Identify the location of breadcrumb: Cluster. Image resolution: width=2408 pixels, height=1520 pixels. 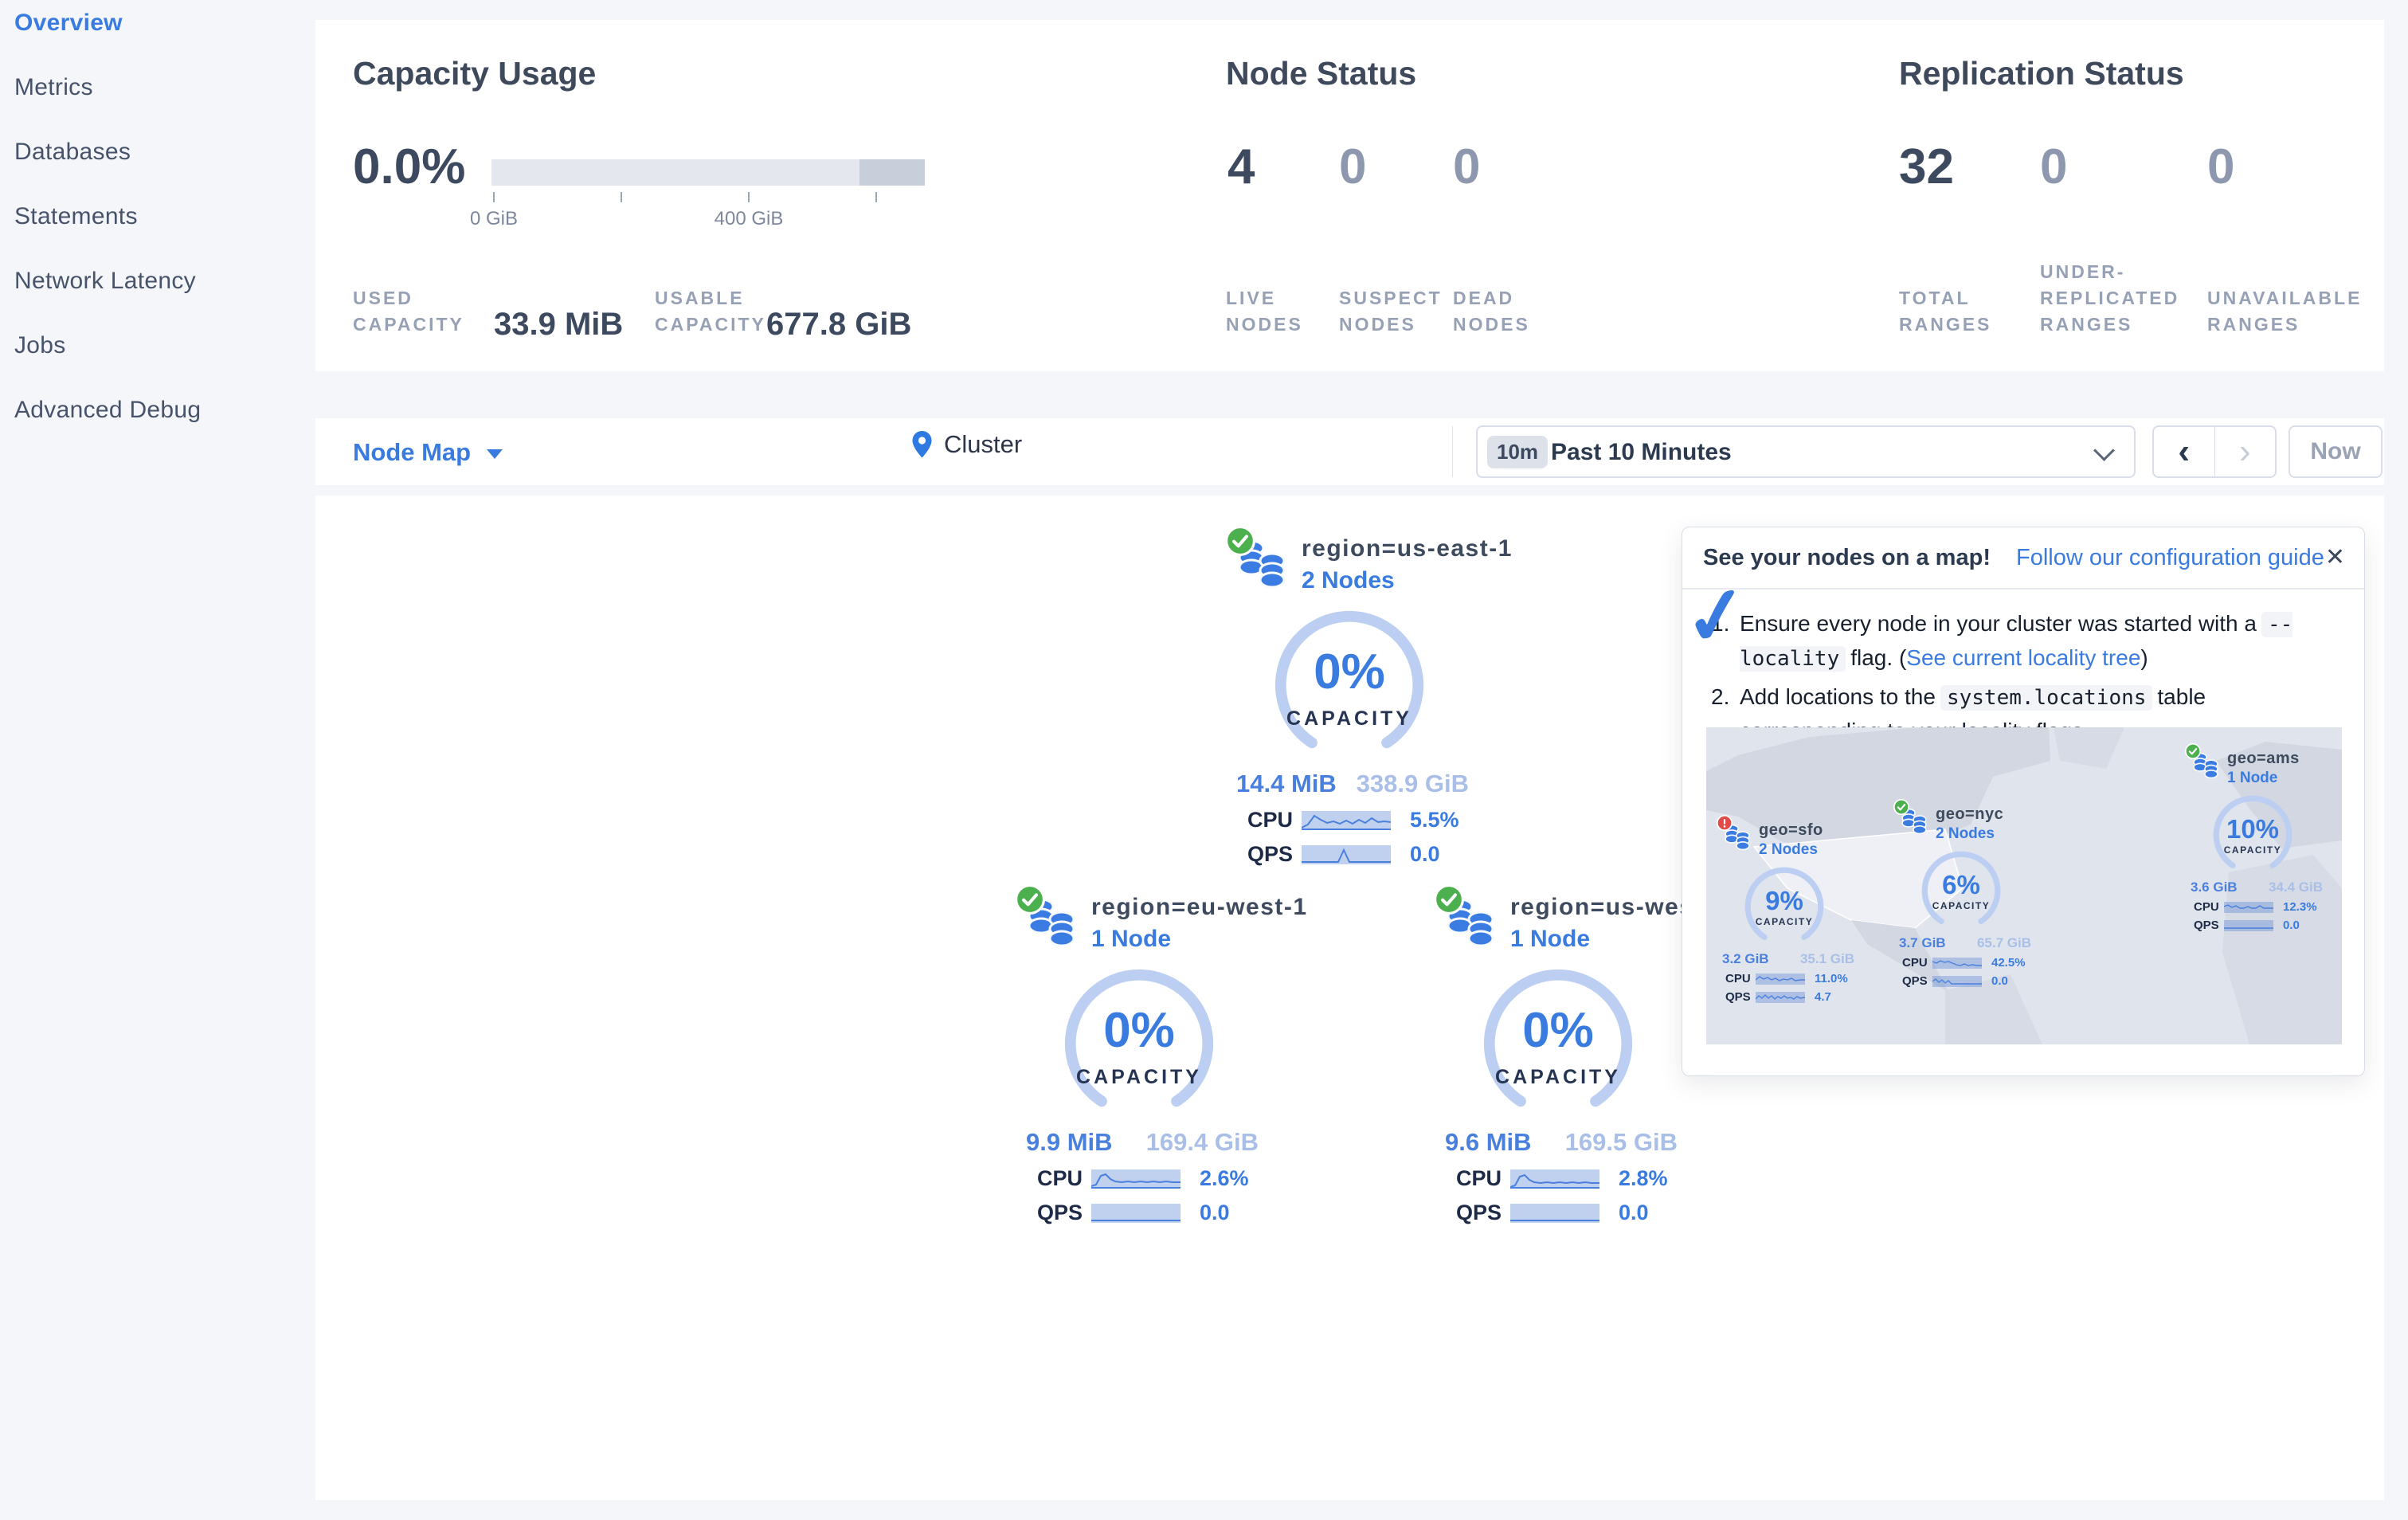
(967, 445).